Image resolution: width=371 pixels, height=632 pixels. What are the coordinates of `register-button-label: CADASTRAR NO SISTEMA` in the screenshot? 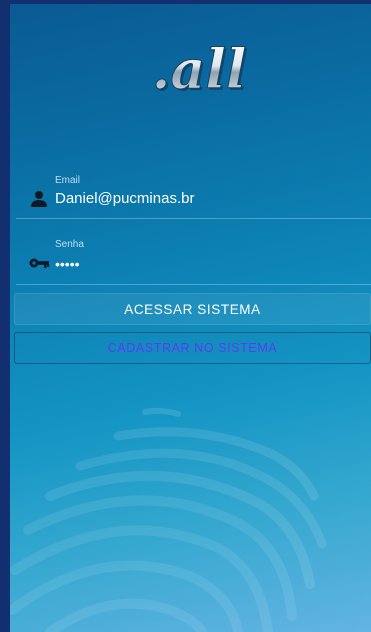 It's located at (192, 348).